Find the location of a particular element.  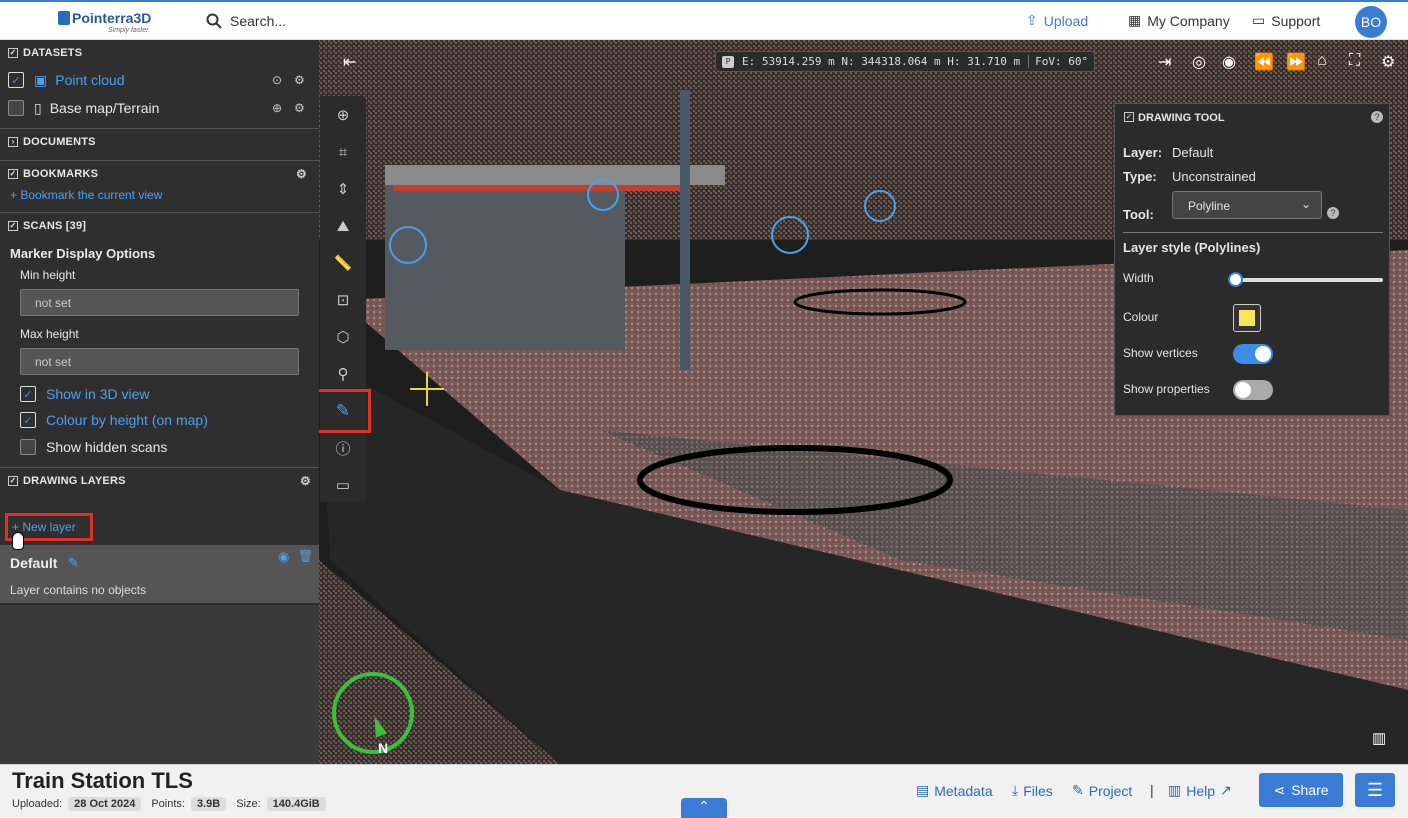

terrain-icon: ⛰ is located at coordinates (343, 226).